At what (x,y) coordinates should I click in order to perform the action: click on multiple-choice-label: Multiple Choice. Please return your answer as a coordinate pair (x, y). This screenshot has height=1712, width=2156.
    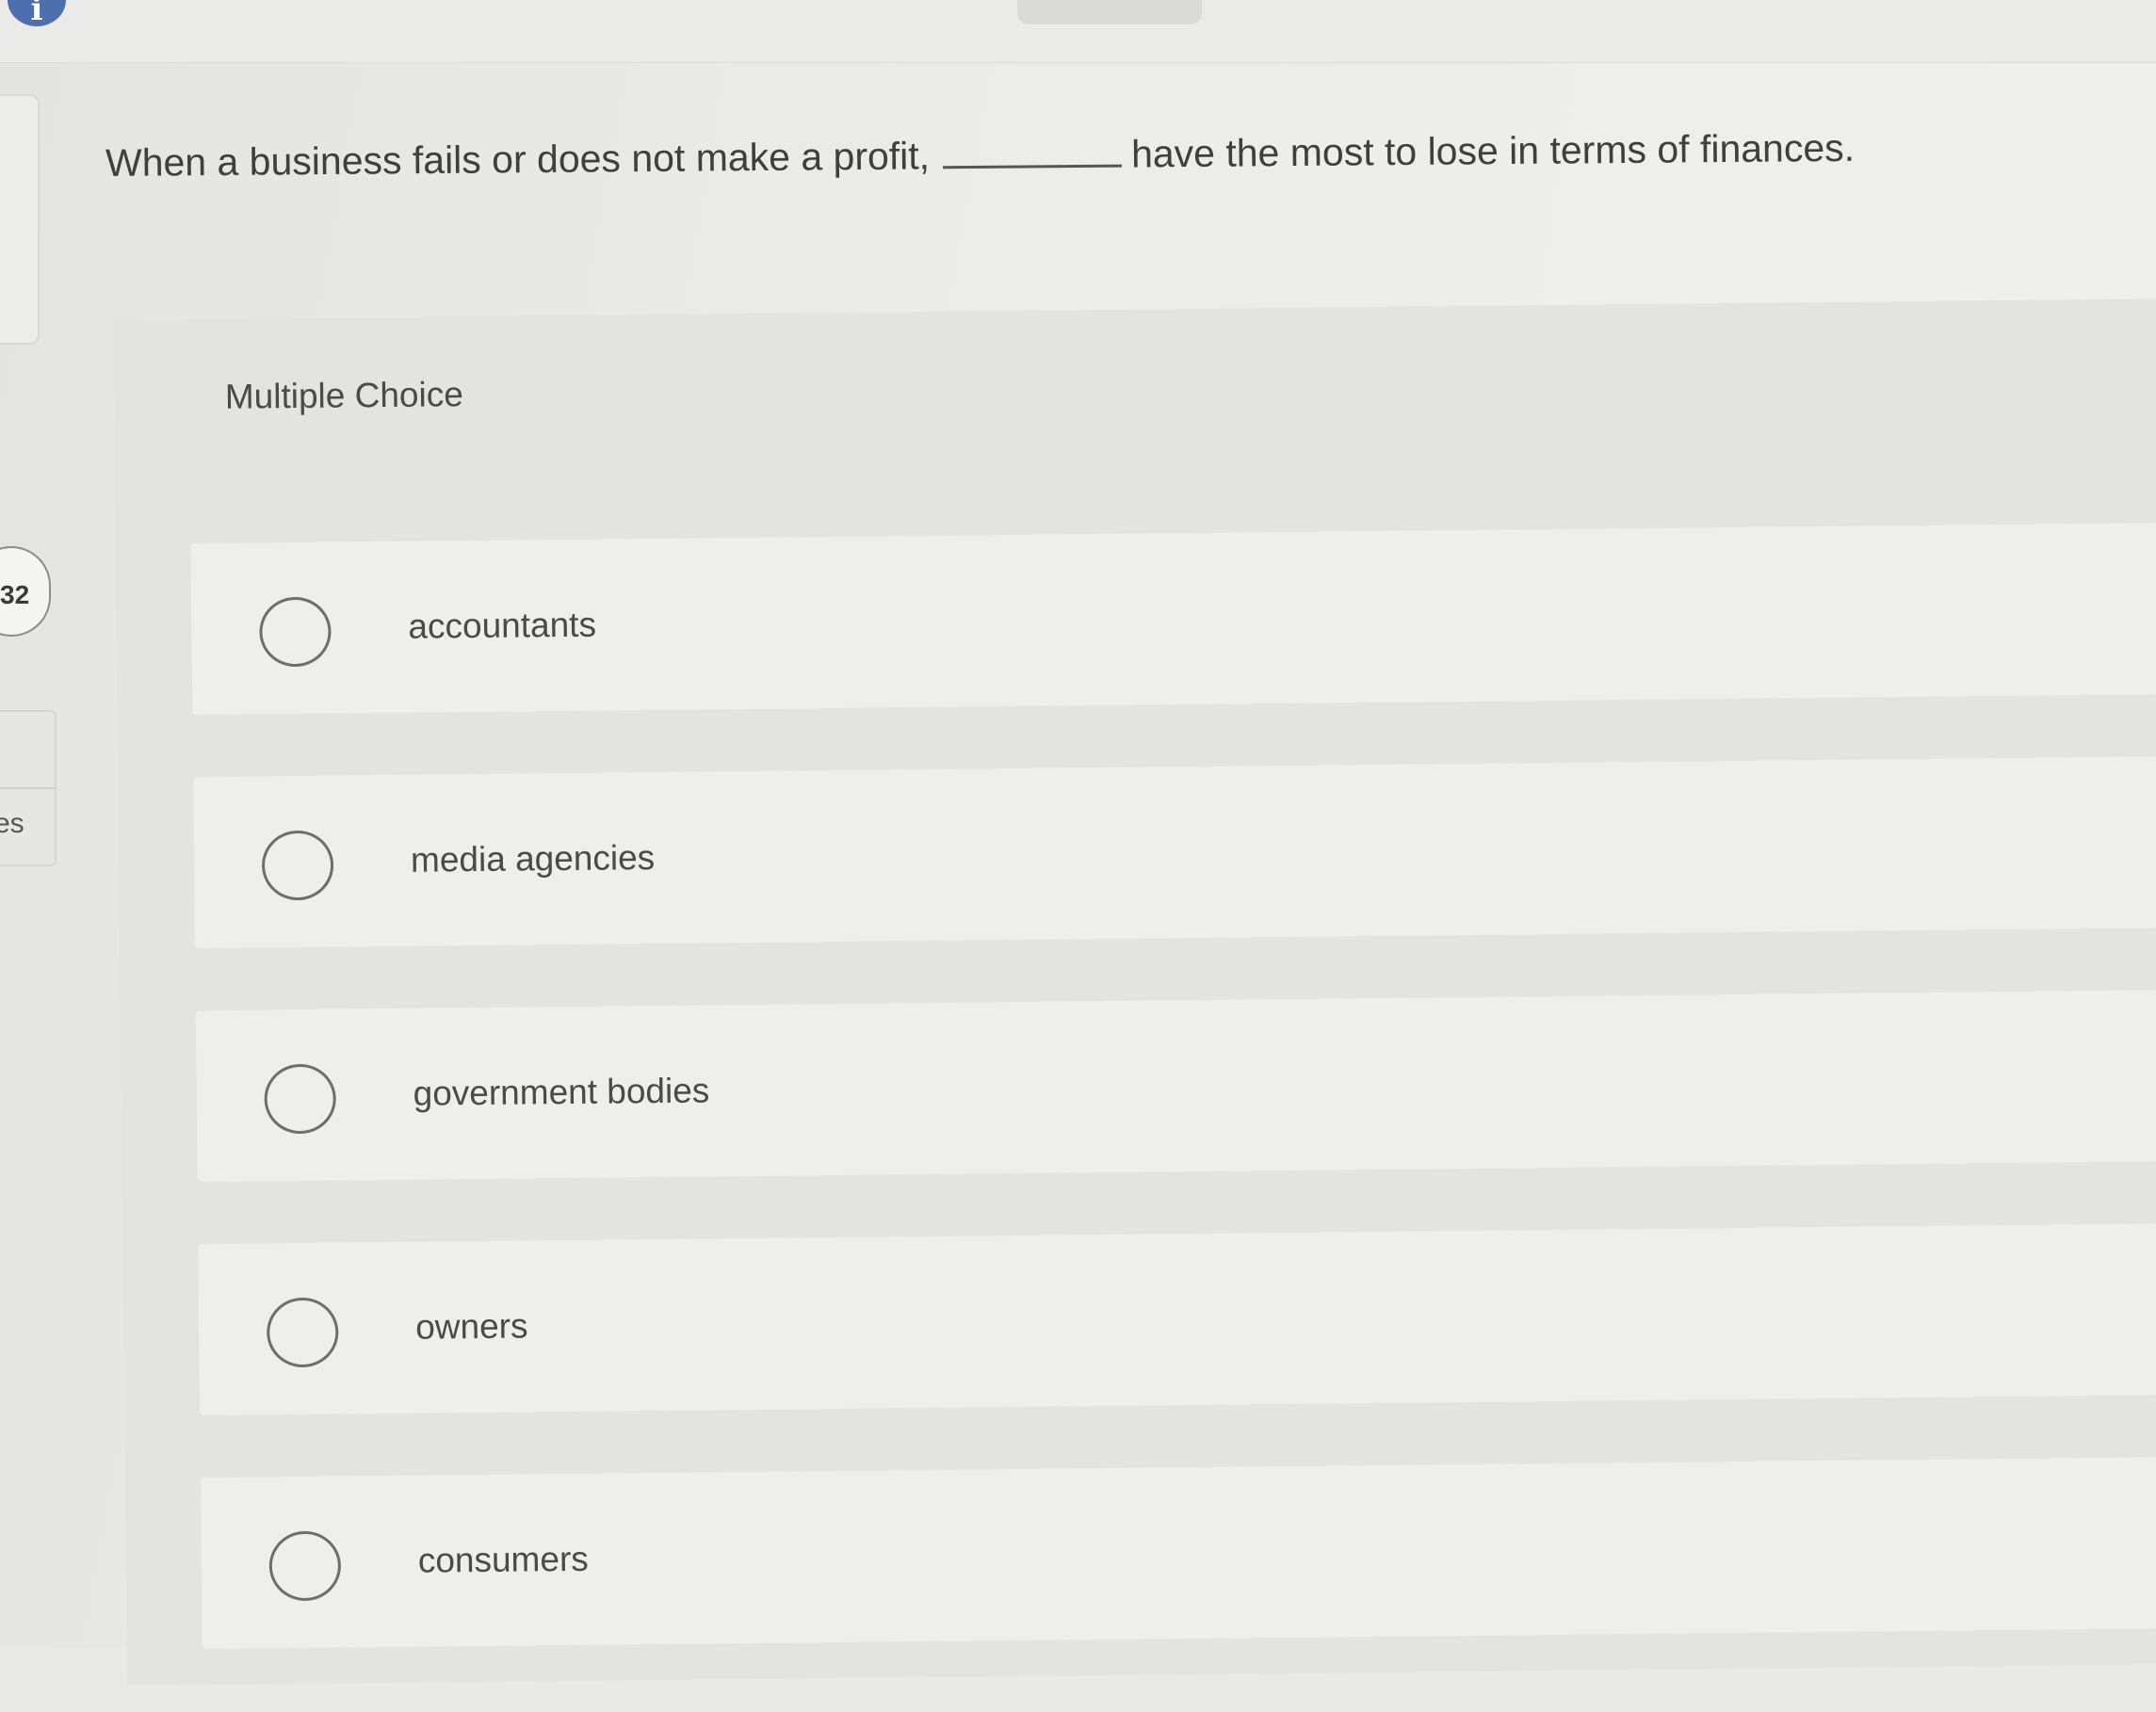
    Looking at the image, I should click on (344, 395).